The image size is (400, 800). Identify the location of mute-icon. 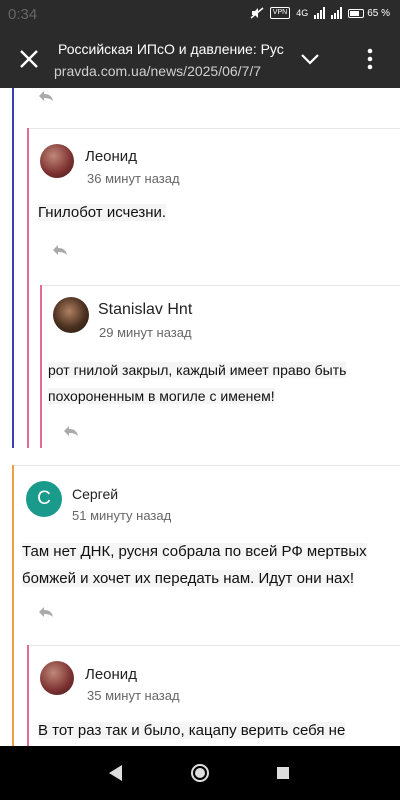
(257, 13).